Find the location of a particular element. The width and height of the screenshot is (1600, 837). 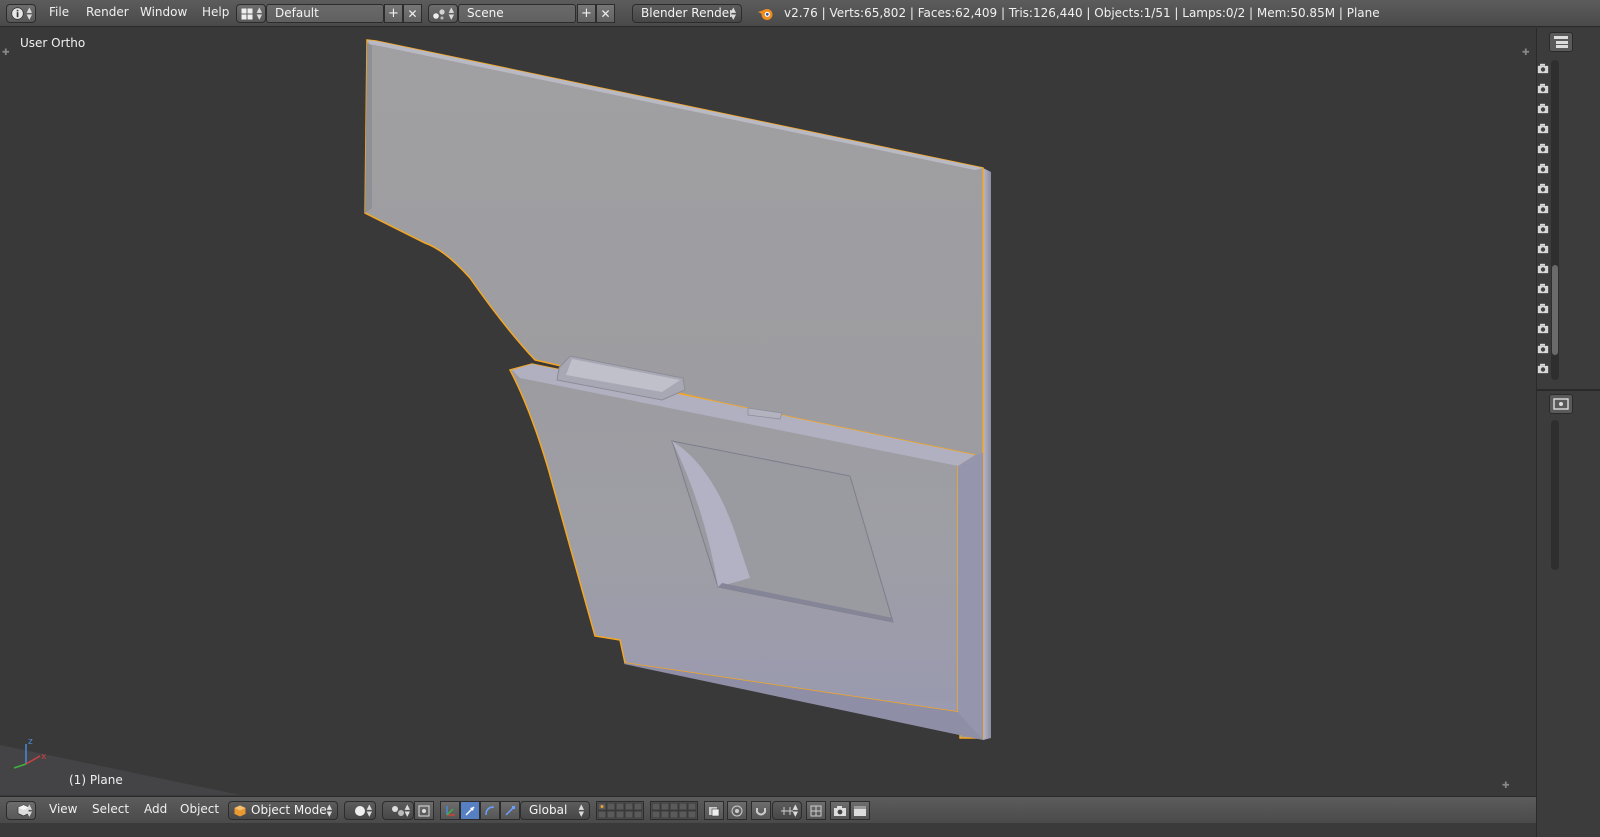

scale-icon is located at coordinates (510, 810).